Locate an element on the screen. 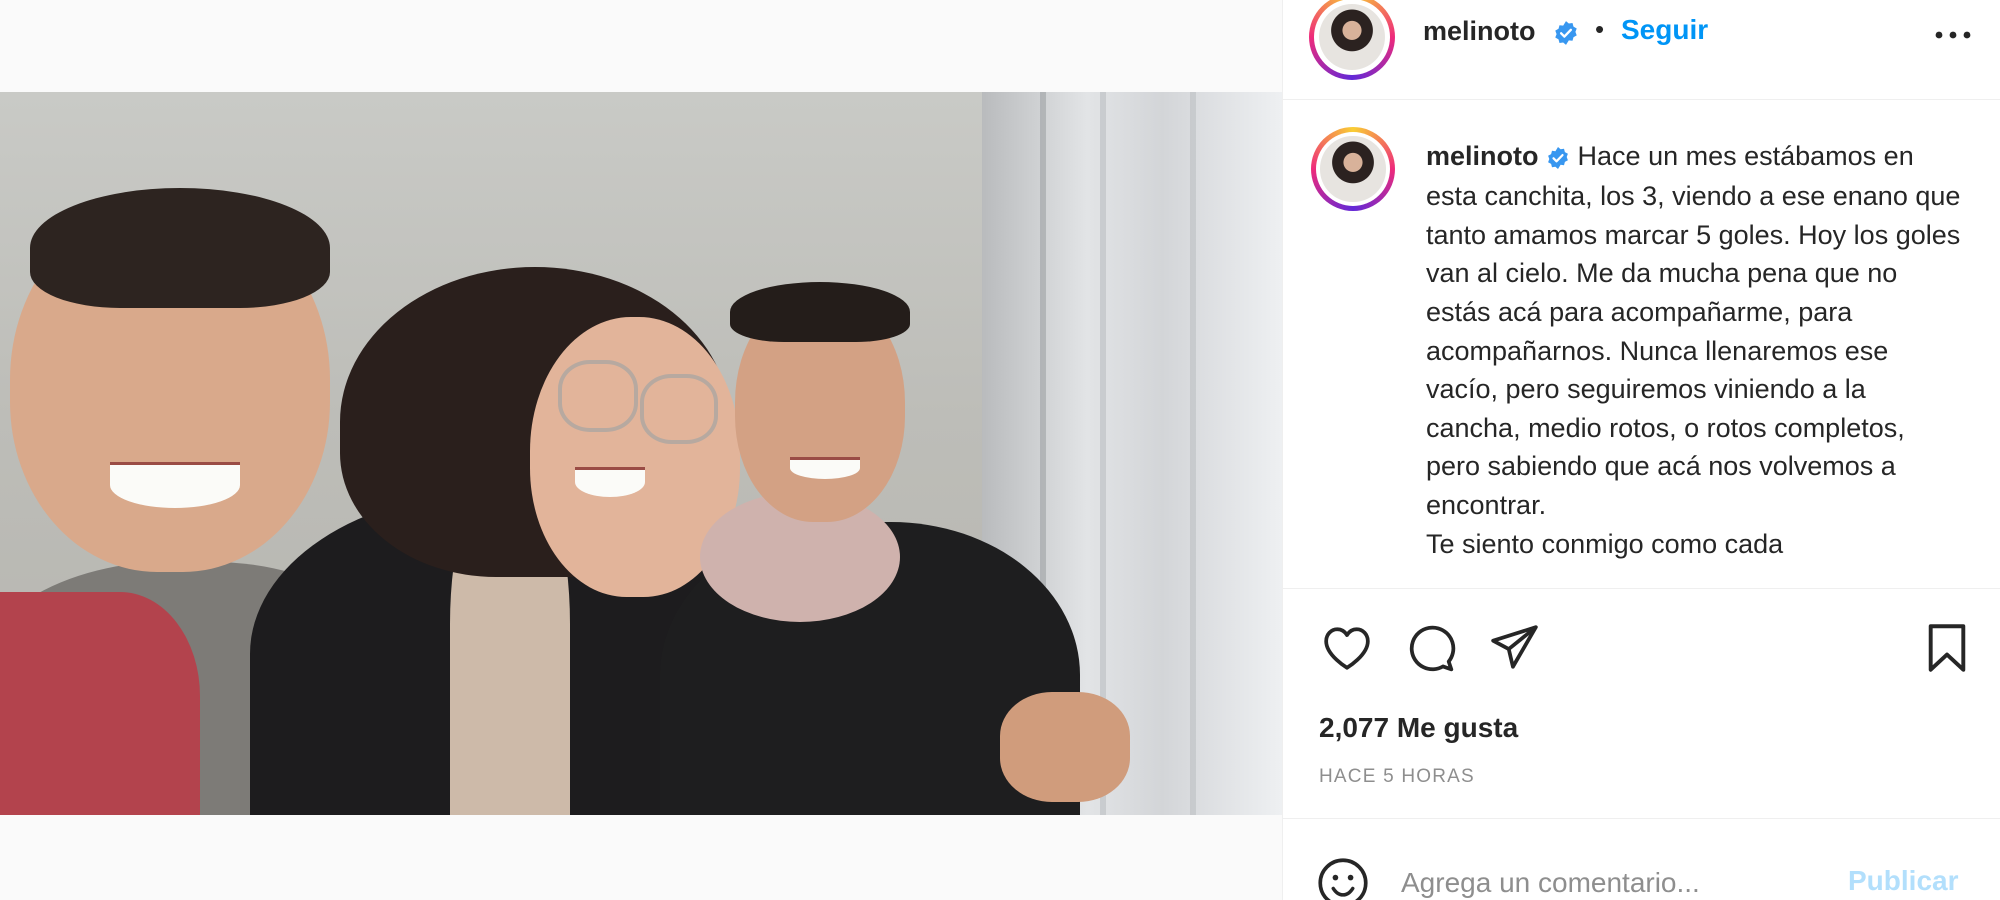  emoji-icon is located at coordinates (1343, 879).